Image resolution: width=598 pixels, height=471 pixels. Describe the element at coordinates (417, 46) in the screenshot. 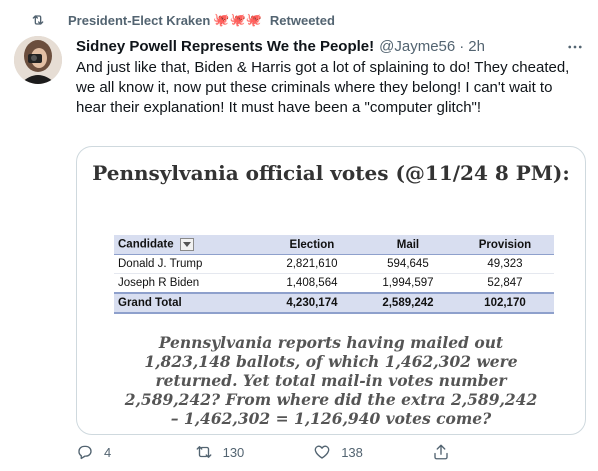

I see `author-handle: @Jayme56` at that location.